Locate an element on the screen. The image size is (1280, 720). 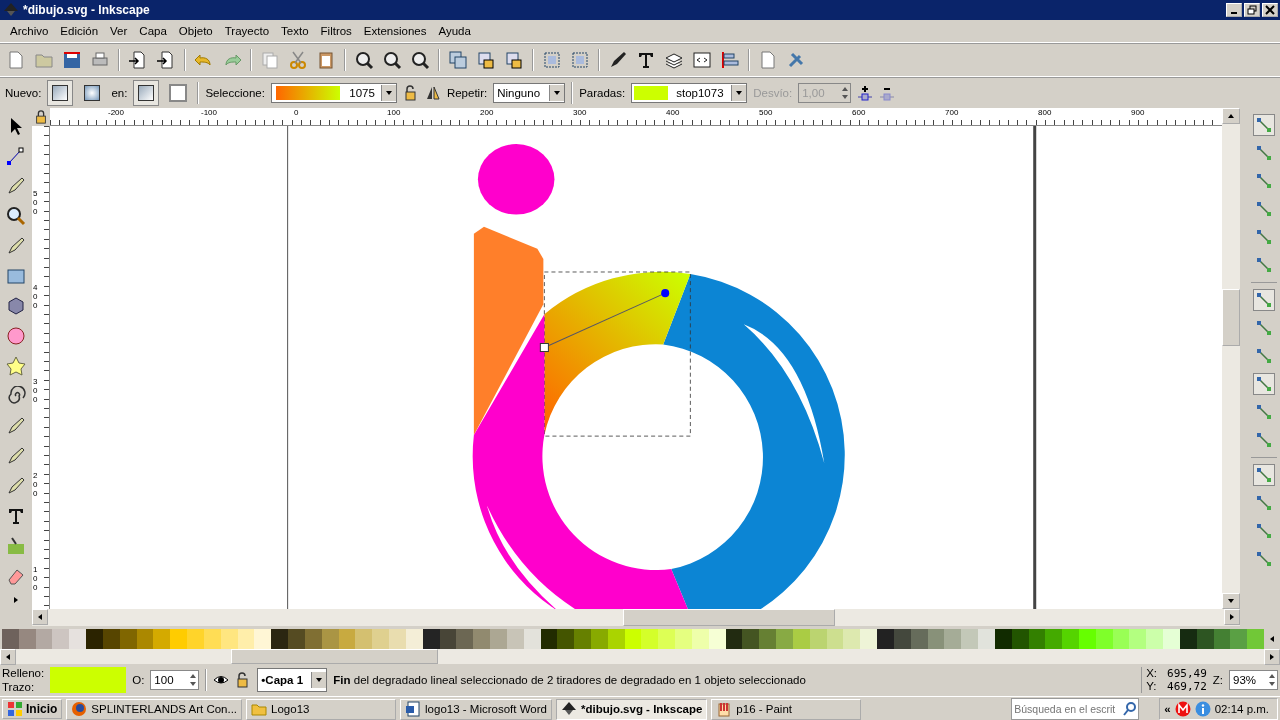
menu-item: Archivo is located at coordinates (29, 31).